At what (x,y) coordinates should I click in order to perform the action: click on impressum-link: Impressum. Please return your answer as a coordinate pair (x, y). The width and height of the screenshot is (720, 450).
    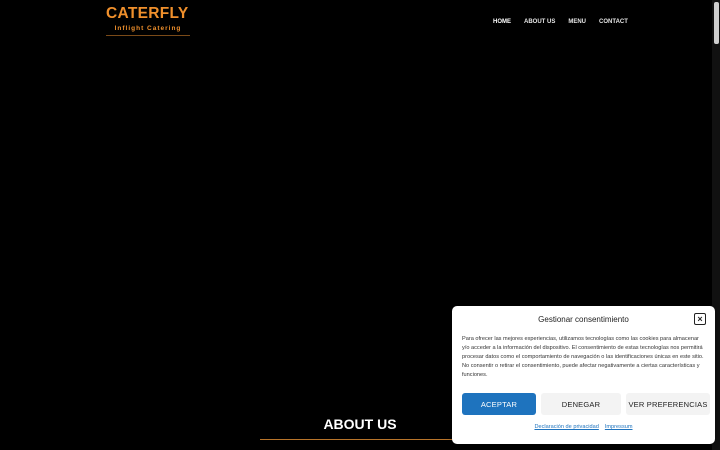
    Looking at the image, I should click on (619, 427).